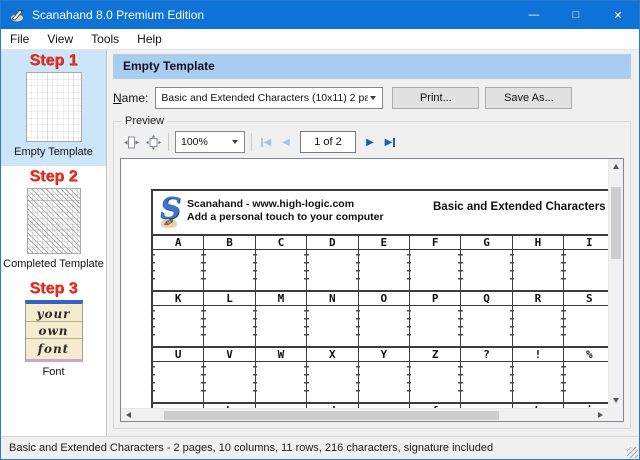  Describe the element at coordinates (320, 15) in the screenshot. I see `title-bar: Scanahand 8.0 Premium Edition — □ ✕` at that location.